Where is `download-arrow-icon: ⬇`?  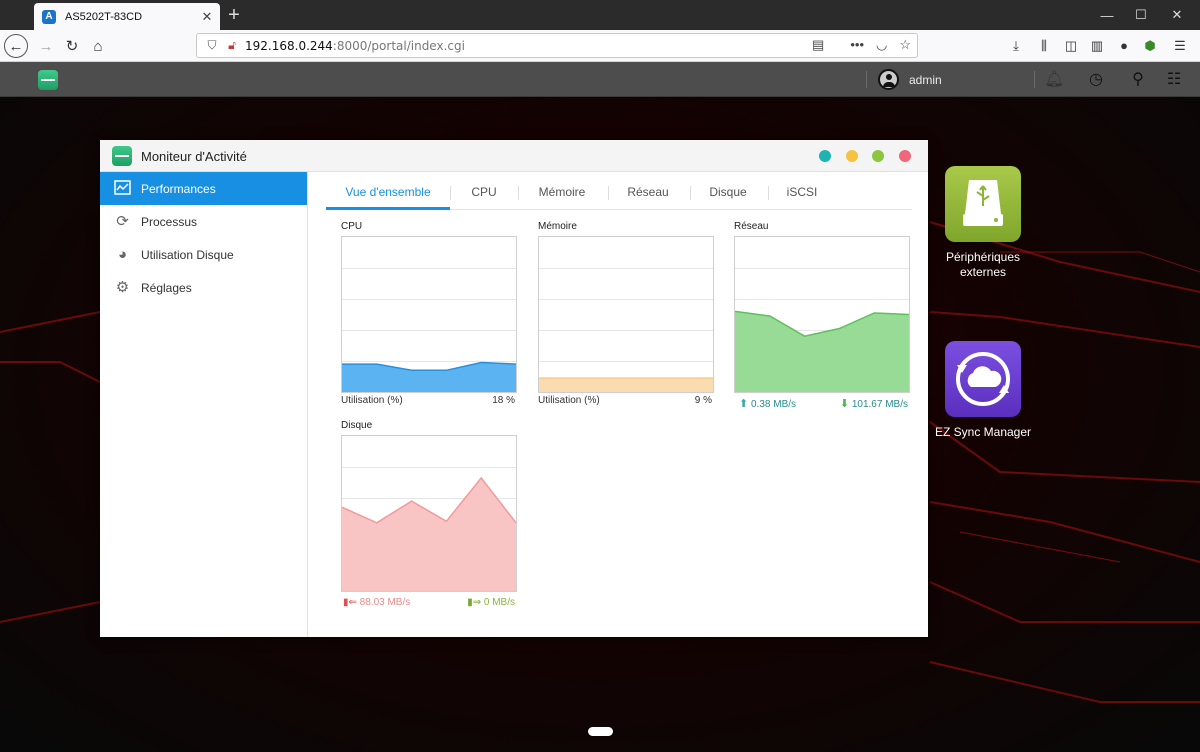
download-arrow-icon: ⬇ is located at coordinates (844, 404).